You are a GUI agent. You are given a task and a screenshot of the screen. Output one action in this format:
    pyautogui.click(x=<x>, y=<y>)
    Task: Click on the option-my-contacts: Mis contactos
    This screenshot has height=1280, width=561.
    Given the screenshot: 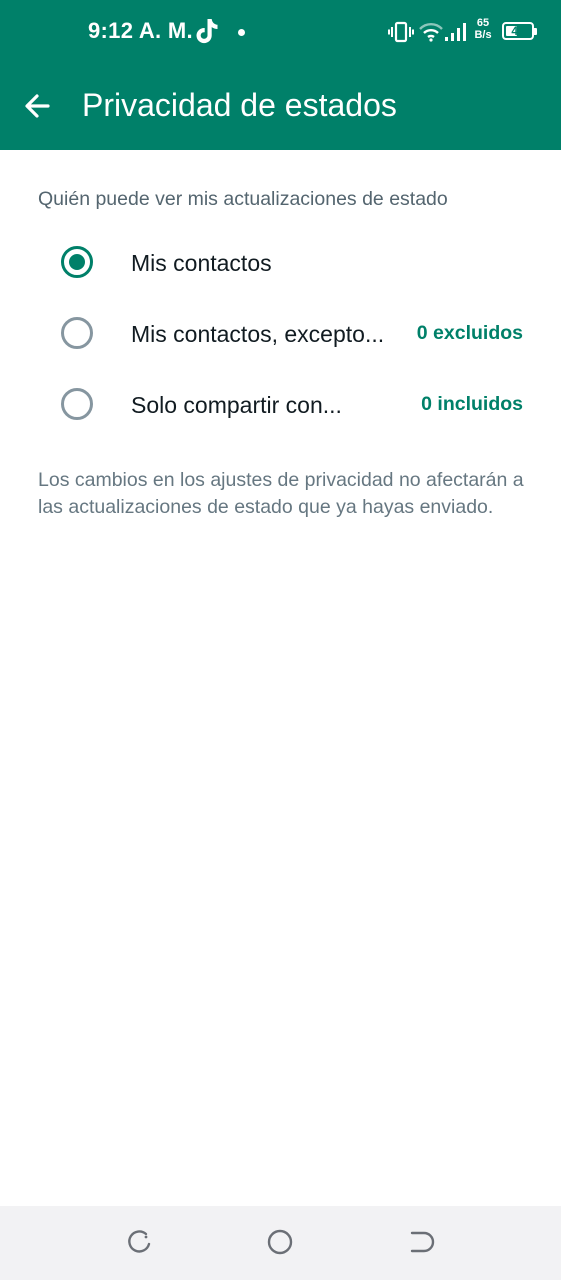 What is the action you would take?
    pyautogui.click(x=280, y=263)
    